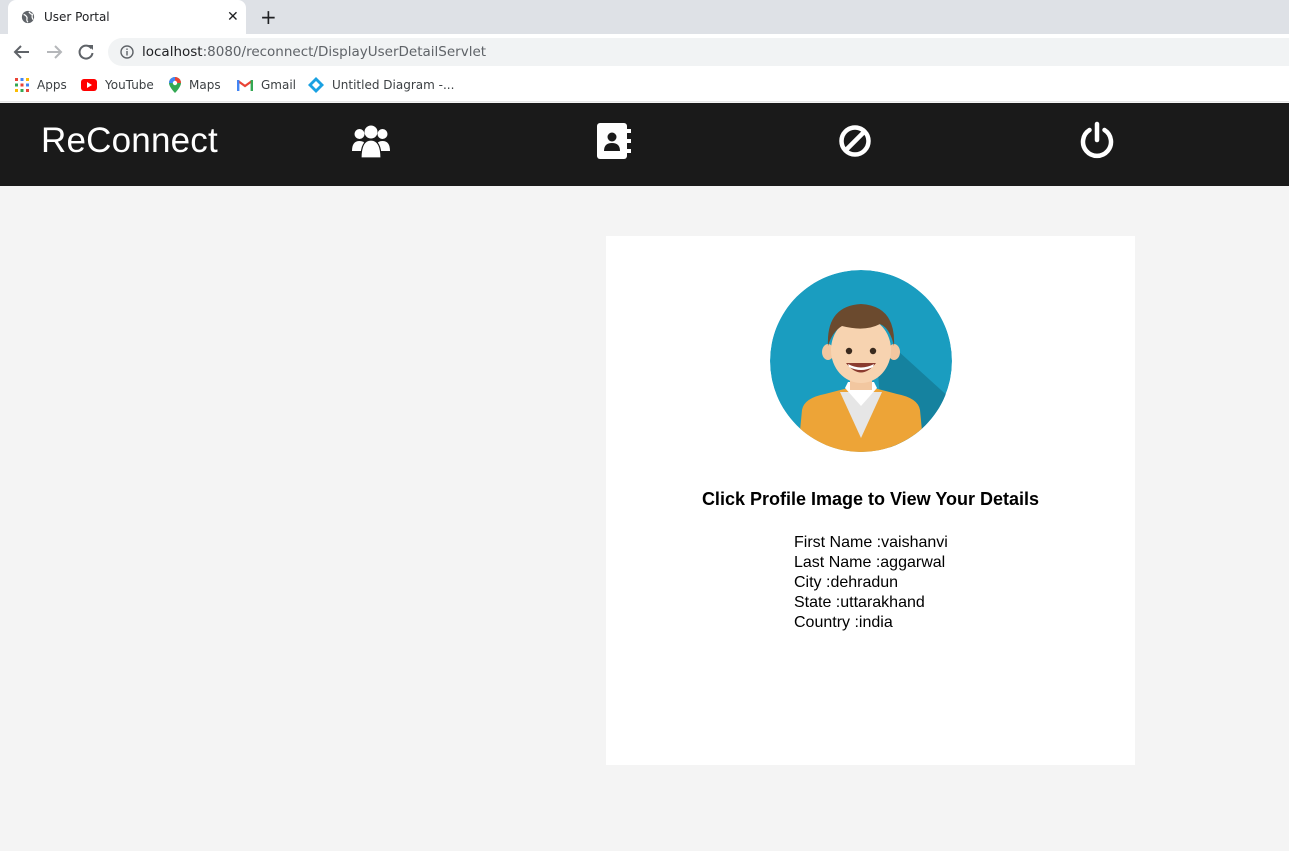  Describe the element at coordinates (861, 361) in the screenshot. I see `profile-avatar-image` at that location.